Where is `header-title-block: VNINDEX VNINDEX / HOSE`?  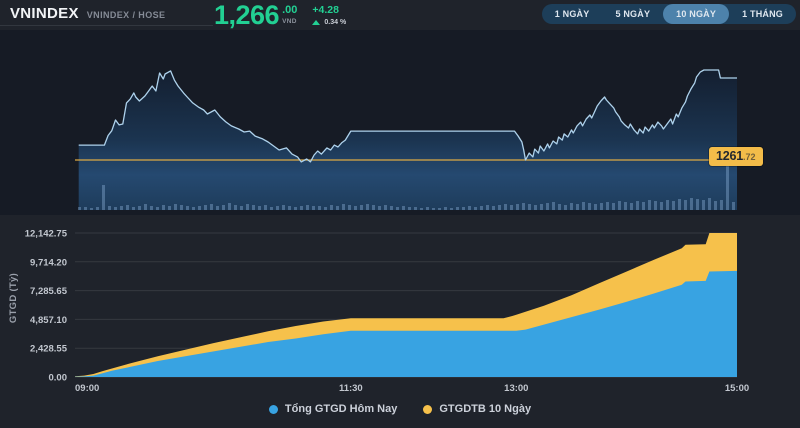 header-title-block: VNINDEX VNINDEX / HOSE is located at coordinates (87, 13).